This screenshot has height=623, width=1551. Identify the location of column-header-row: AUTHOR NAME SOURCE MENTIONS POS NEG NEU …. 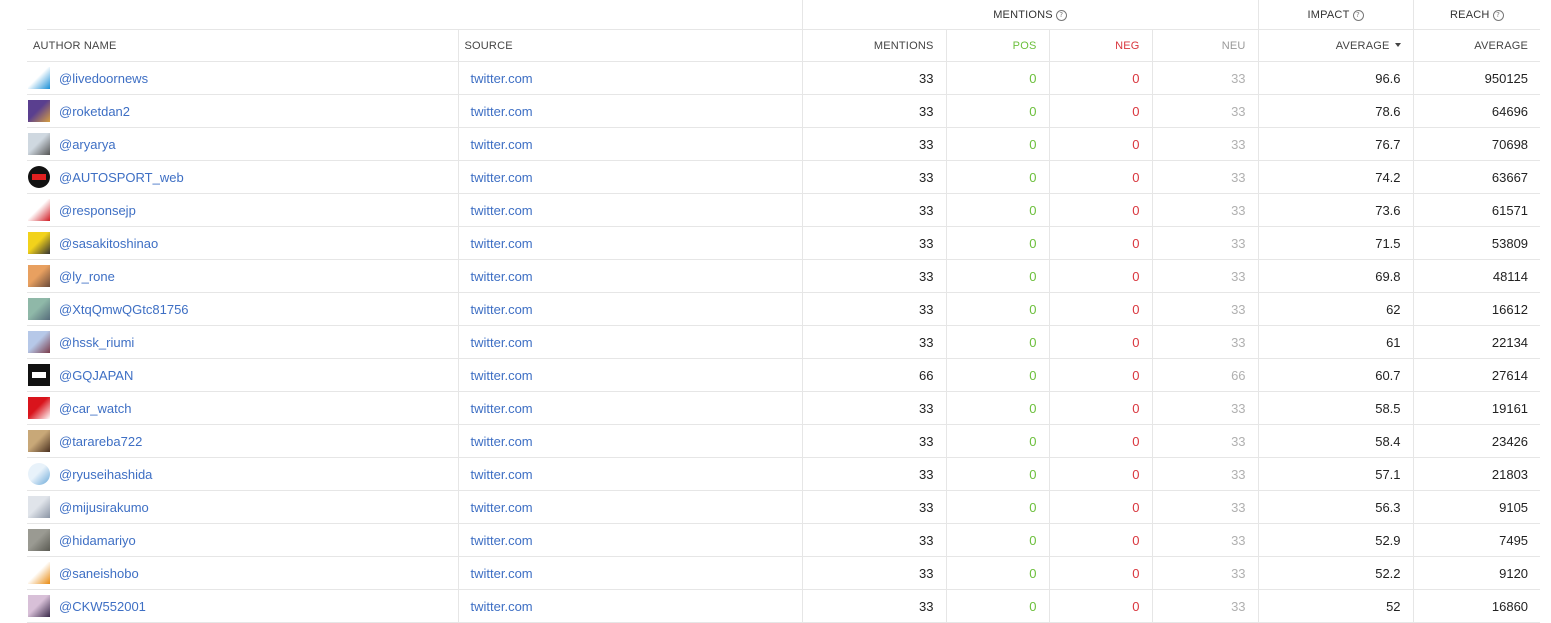
(784, 45).